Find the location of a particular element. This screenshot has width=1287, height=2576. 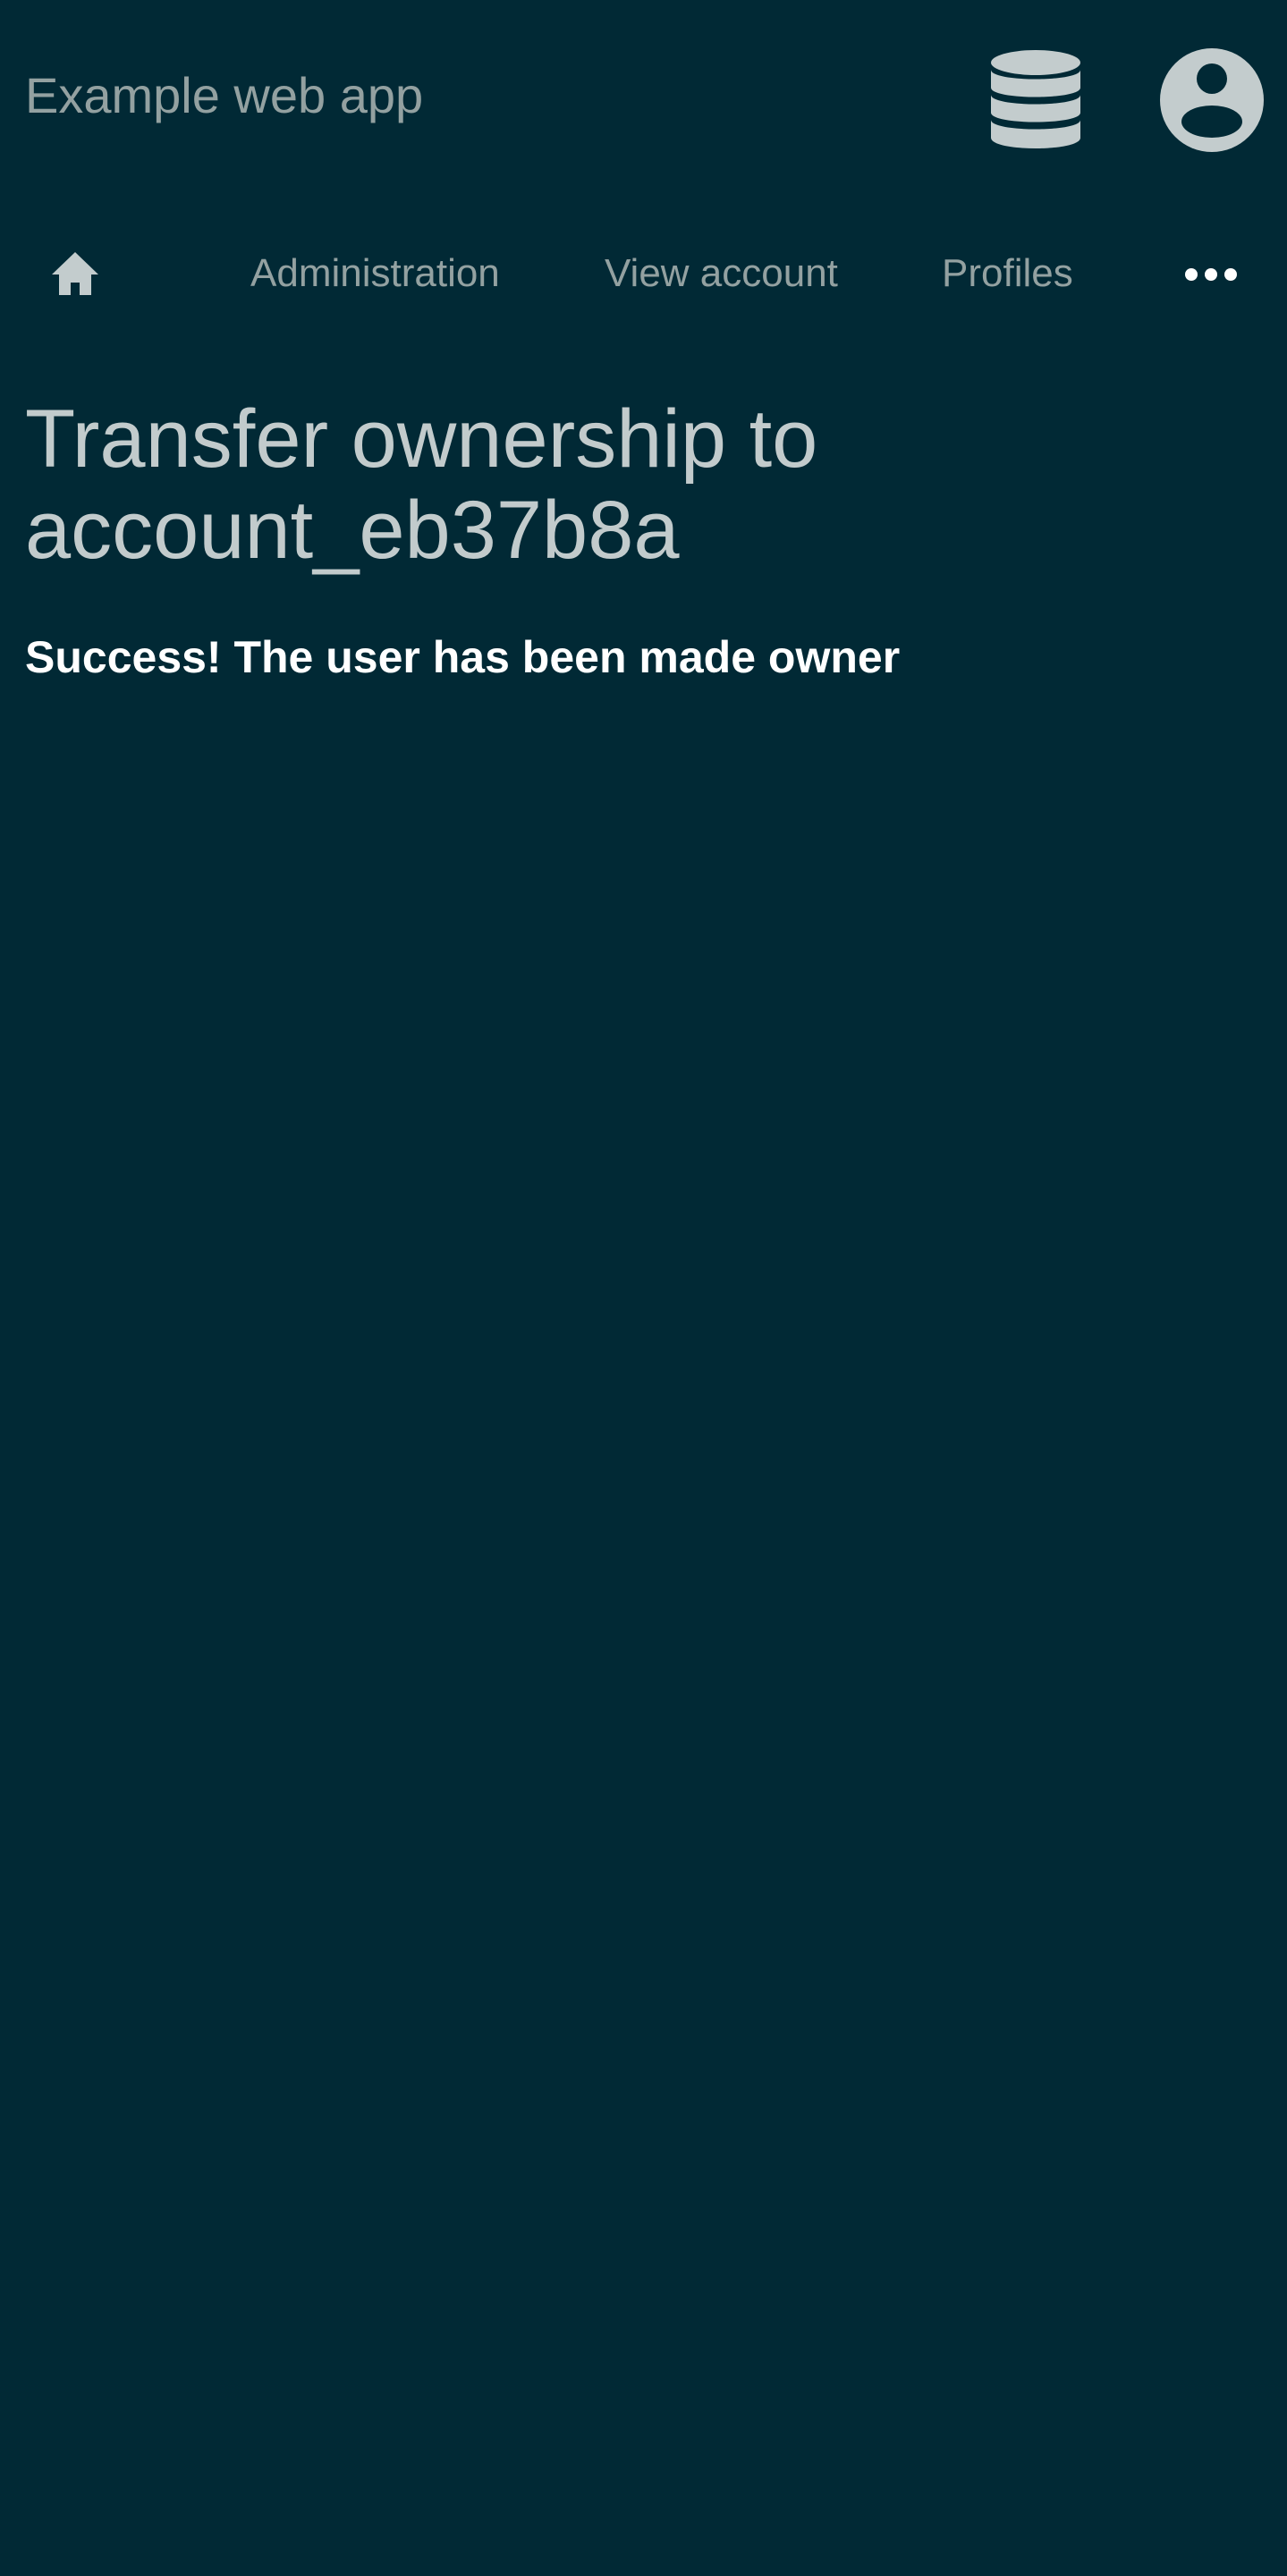

home-icon is located at coordinates (75, 273).